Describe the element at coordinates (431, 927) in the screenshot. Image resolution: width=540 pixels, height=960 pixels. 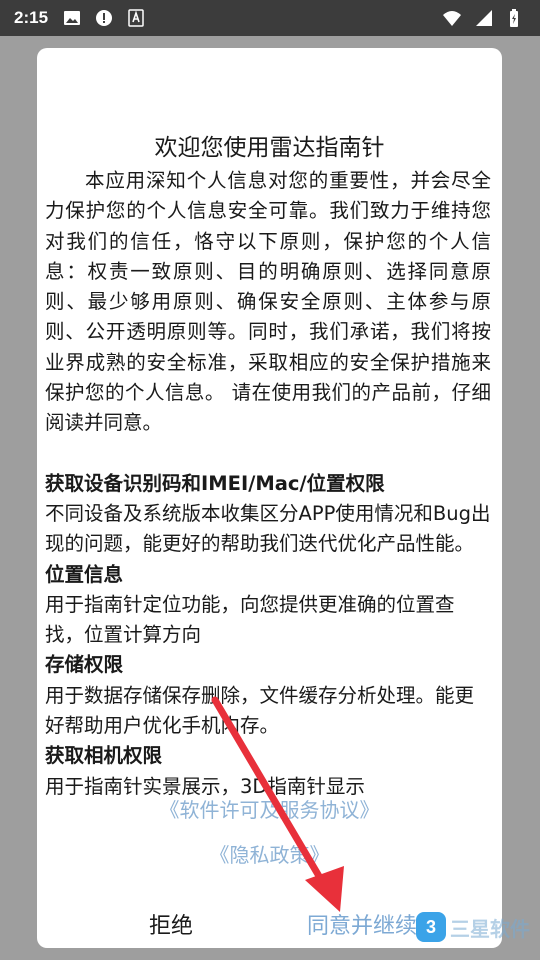
I see `watermark-logo-icon: 3` at that location.